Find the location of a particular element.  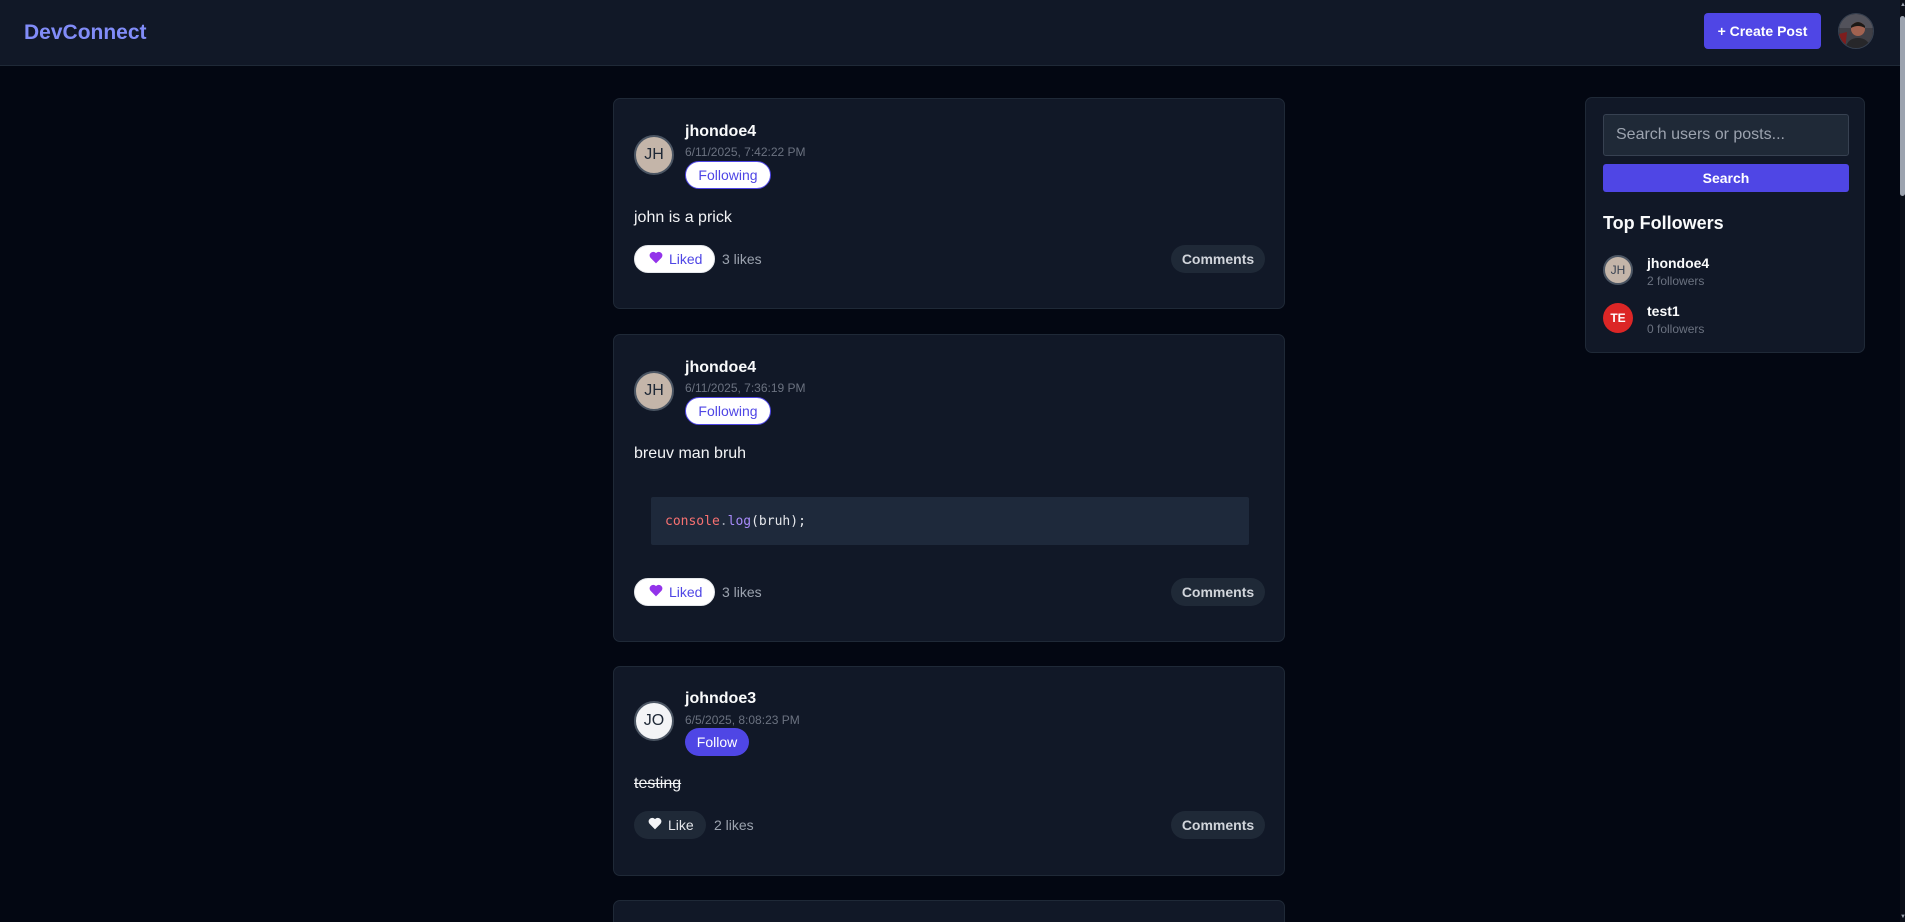

code-token-object: console is located at coordinates (692, 521).